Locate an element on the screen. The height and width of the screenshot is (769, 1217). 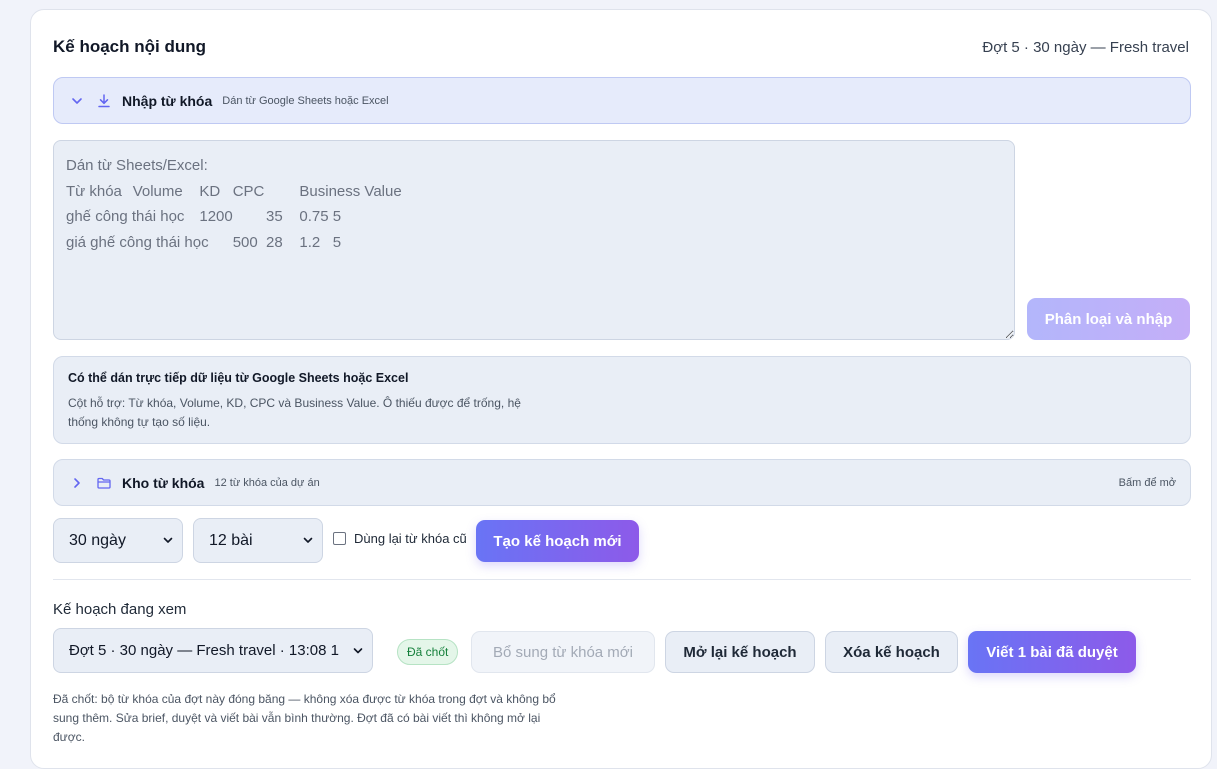
keyword-bank-title: Kho từ khóa is located at coordinates (163, 482).